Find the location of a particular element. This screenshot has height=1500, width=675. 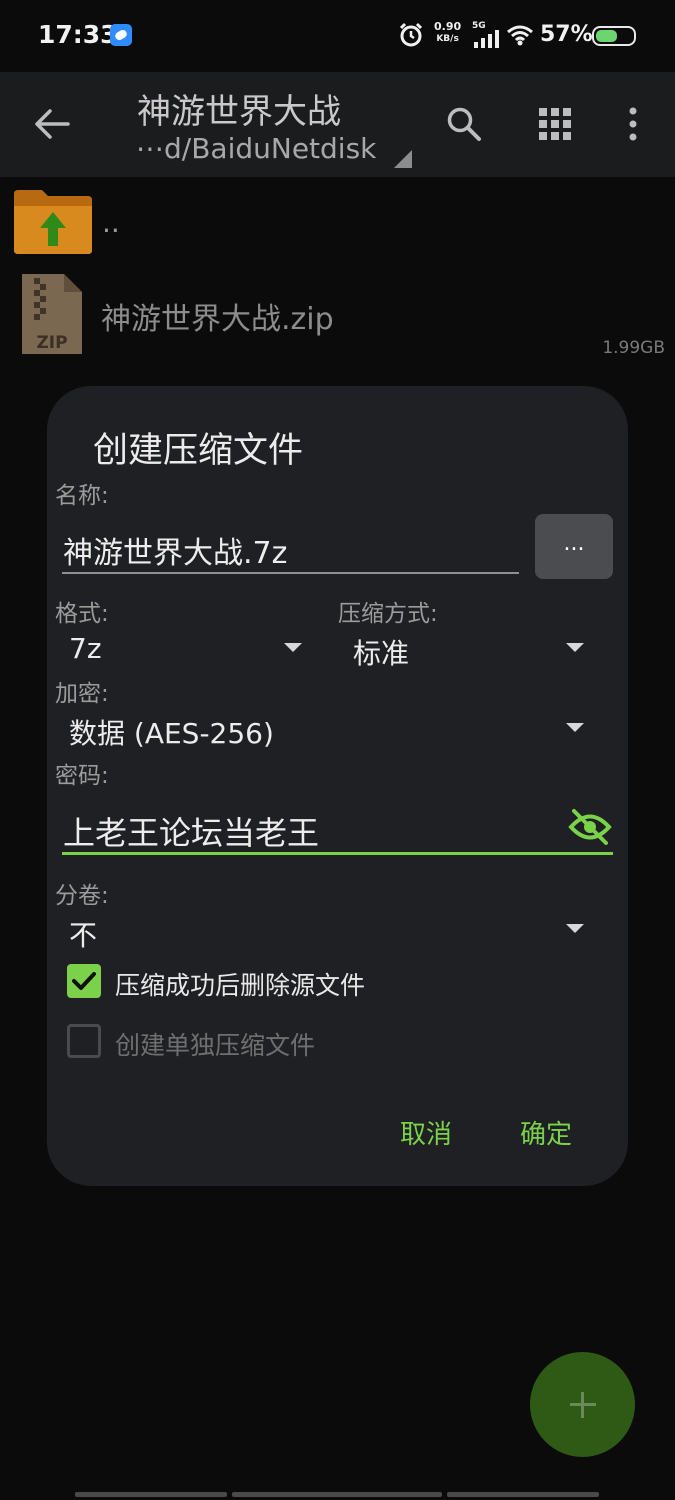

checkmark-icon is located at coordinates (84, 981).